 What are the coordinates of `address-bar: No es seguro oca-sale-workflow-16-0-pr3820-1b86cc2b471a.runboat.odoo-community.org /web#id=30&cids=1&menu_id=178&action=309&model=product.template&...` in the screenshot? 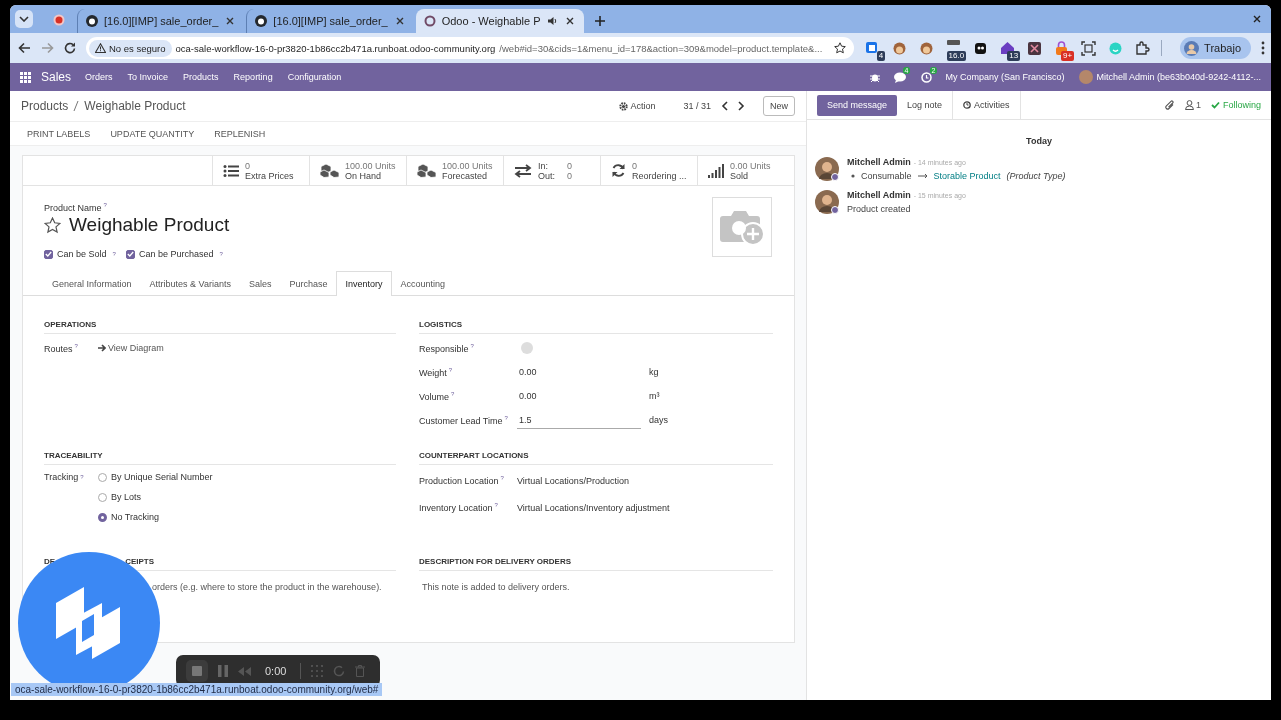 It's located at (470, 48).